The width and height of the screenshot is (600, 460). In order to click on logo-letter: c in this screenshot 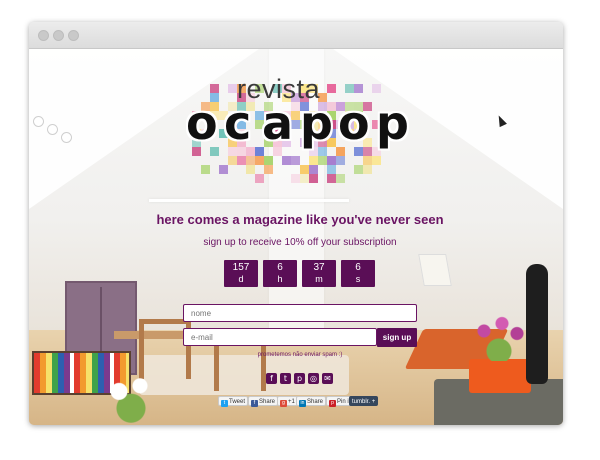, I will do `click(238, 123)`.